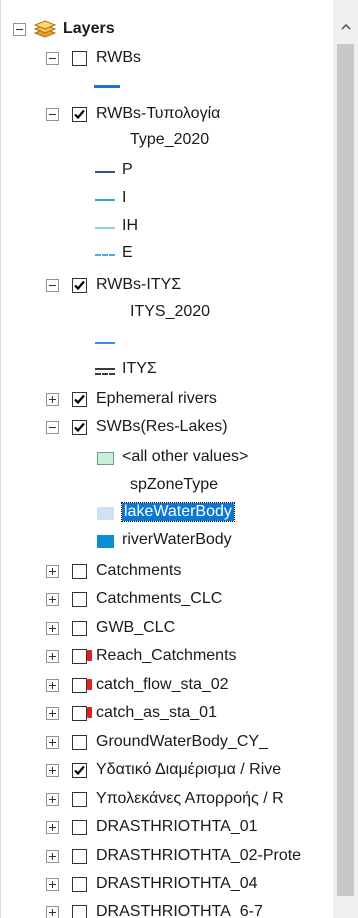  Describe the element at coordinates (131, 713) in the screenshot. I see `layer-row: catch_as_sta_01` at that location.